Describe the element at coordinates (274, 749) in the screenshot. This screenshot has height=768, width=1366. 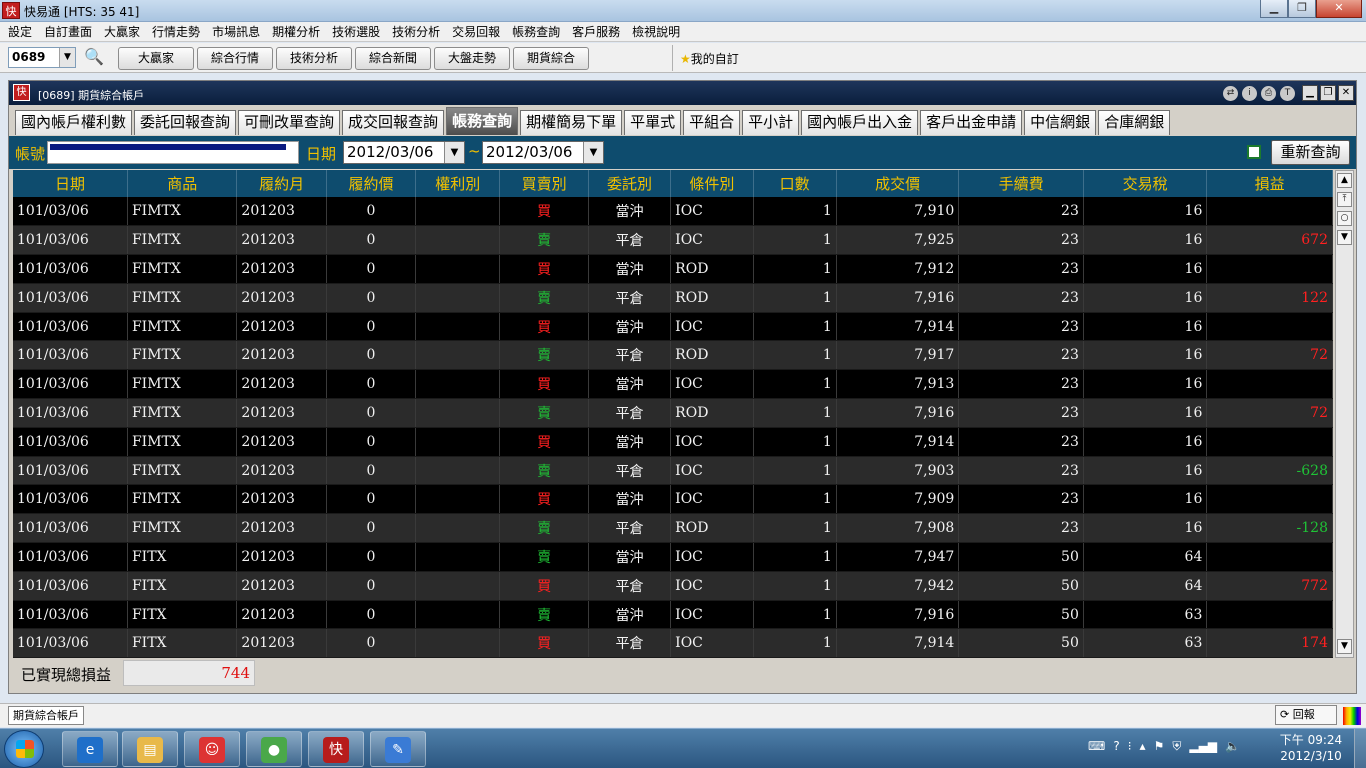
I see `taskbar-app: ●` at that location.